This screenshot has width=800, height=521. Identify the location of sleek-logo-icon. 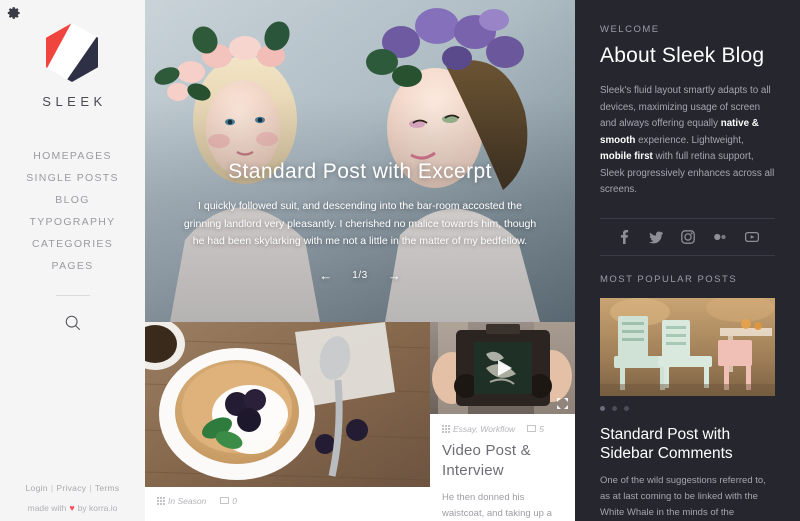
(72, 53).